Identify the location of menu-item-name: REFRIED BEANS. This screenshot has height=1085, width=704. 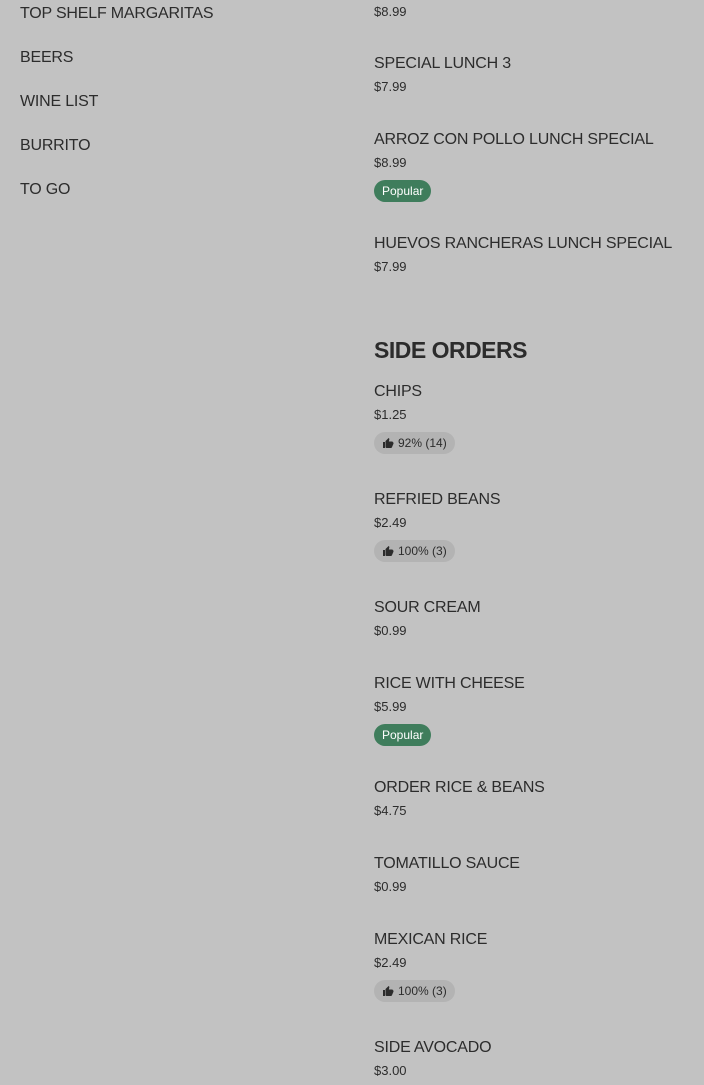
(437, 499).